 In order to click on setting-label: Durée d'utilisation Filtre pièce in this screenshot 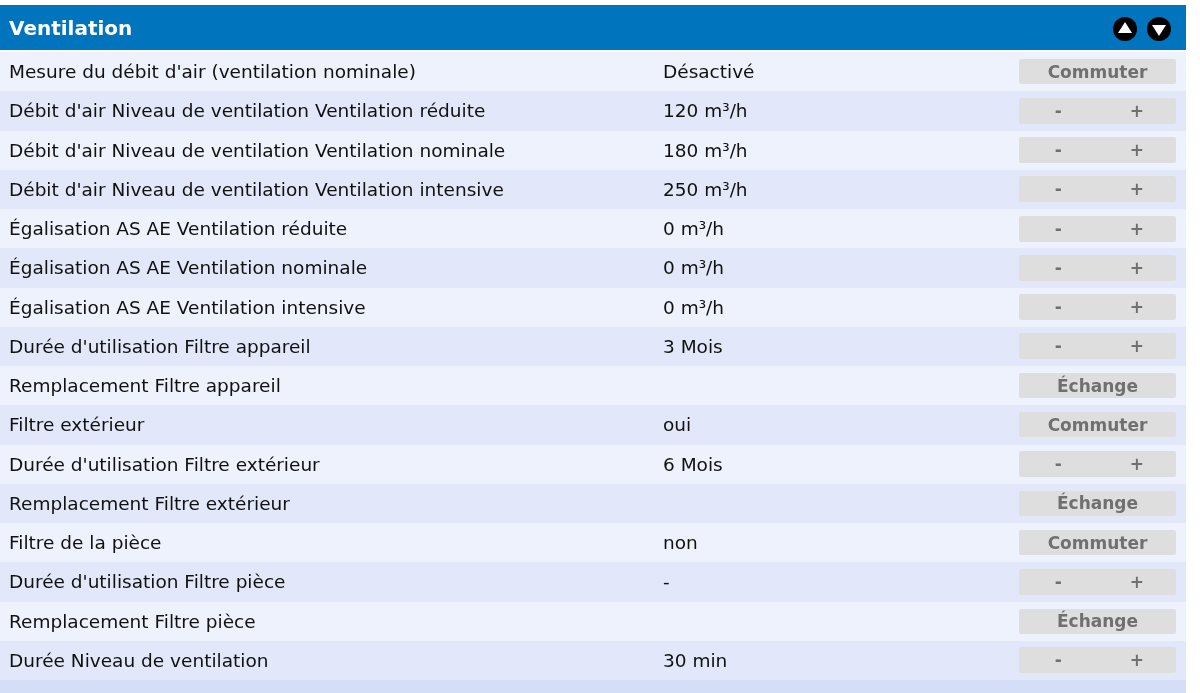, I will do `click(148, 582)`.